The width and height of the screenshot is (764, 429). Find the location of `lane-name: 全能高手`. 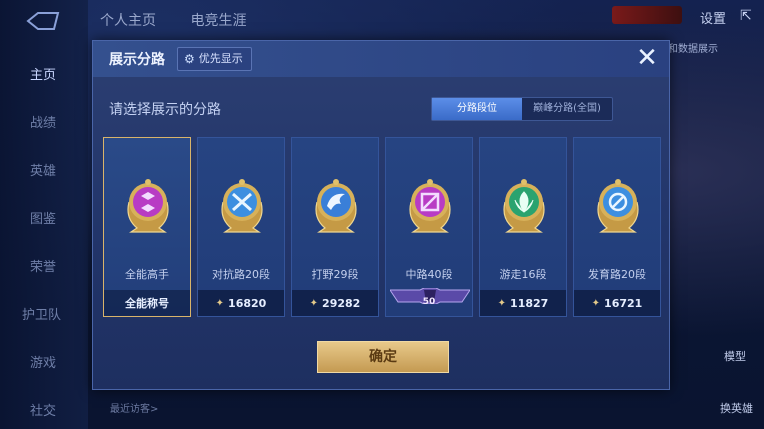

lane-name: 全能高手 is located at coordinates (147, 274).